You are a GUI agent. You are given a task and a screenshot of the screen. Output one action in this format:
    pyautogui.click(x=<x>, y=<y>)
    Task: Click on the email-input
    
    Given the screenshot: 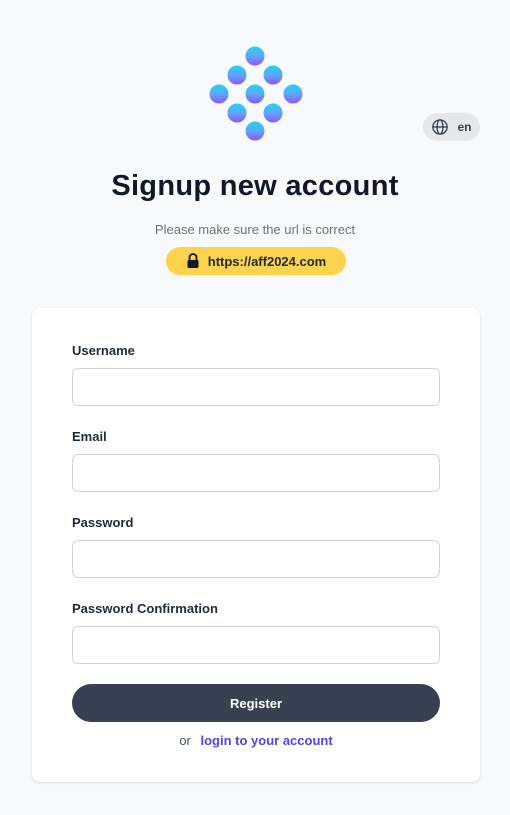 What is the action you would take?
    pyautogui.click(x=256, y=473)
    